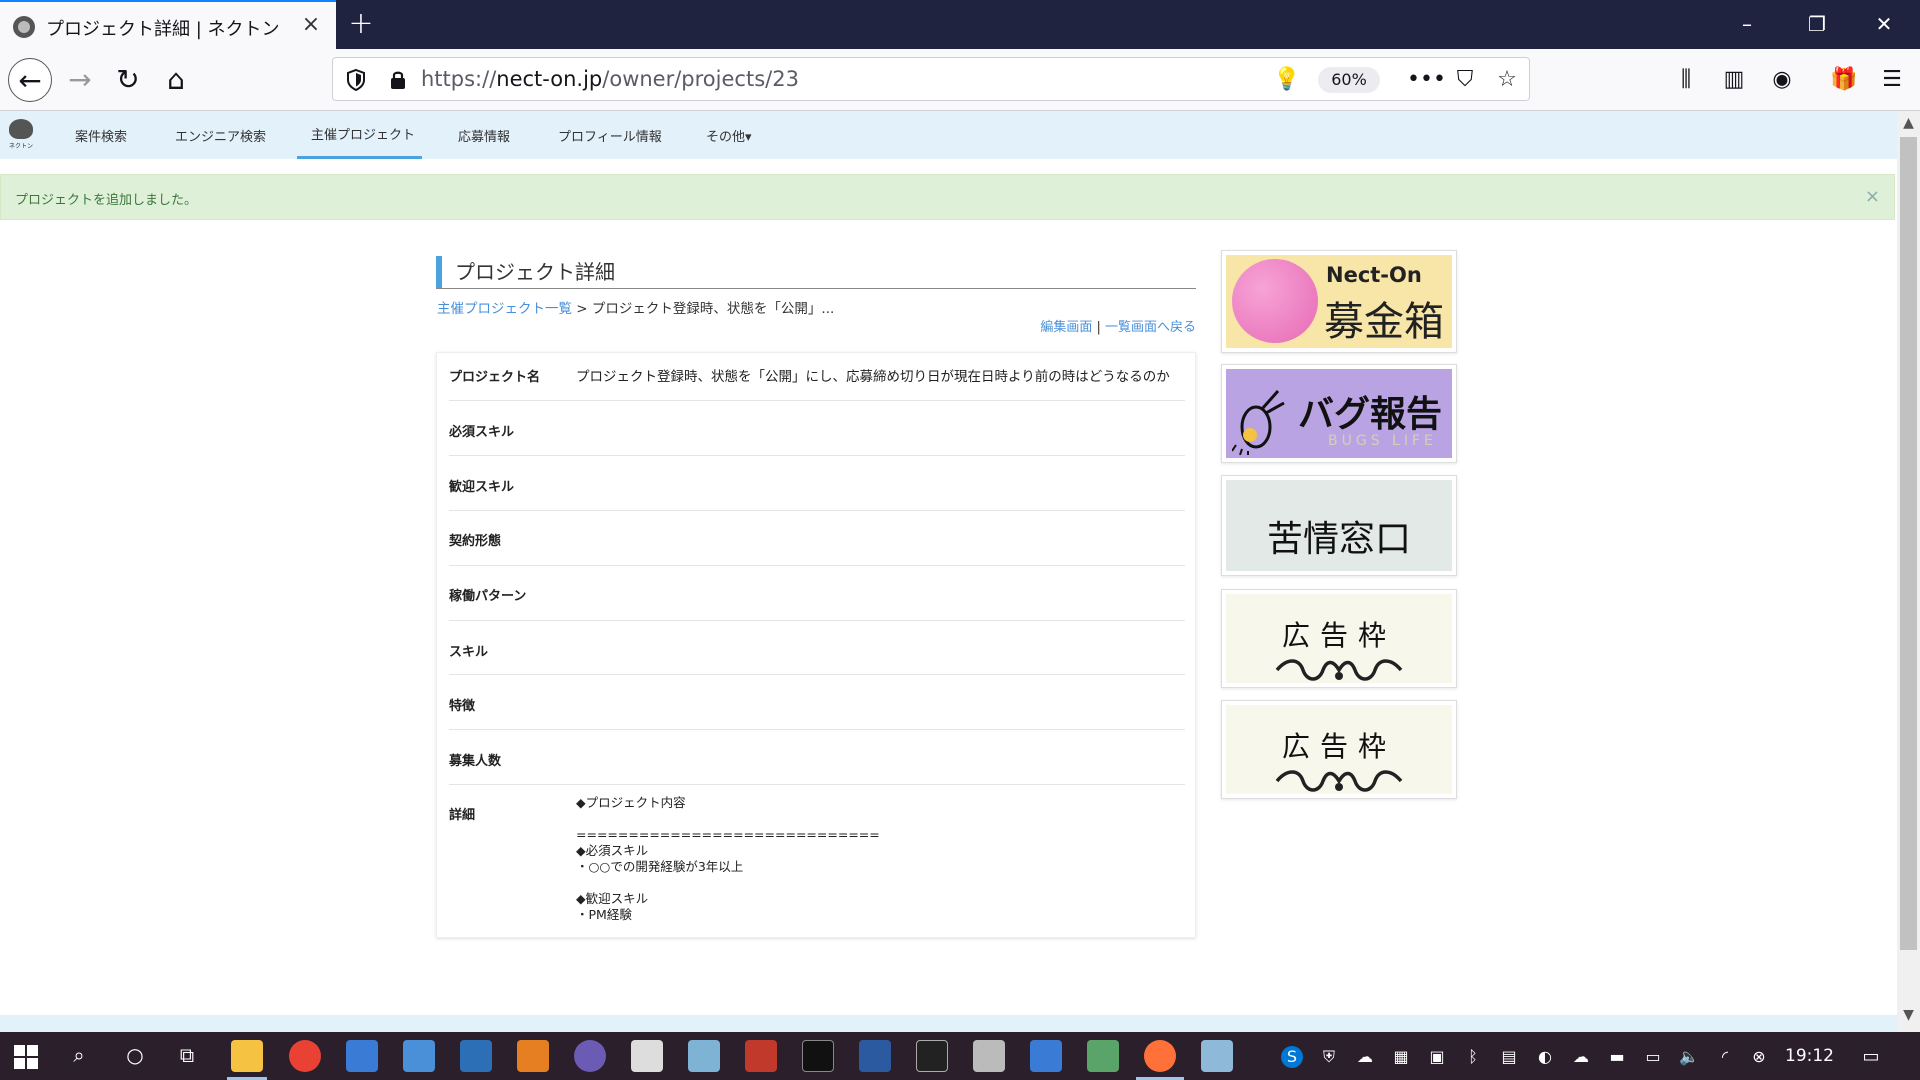 The height and width of the screenshot is (1080, 1920). Describe the element at coordinates (1509, 1057) in the screenshot. I see `tray-app-icon-3: ▤` at that location.